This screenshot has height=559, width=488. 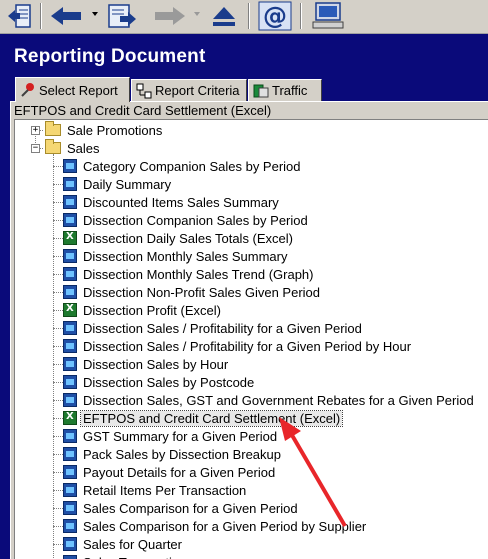 I want to click on tab-select-report: Select Report, so click(x=72, y=89).